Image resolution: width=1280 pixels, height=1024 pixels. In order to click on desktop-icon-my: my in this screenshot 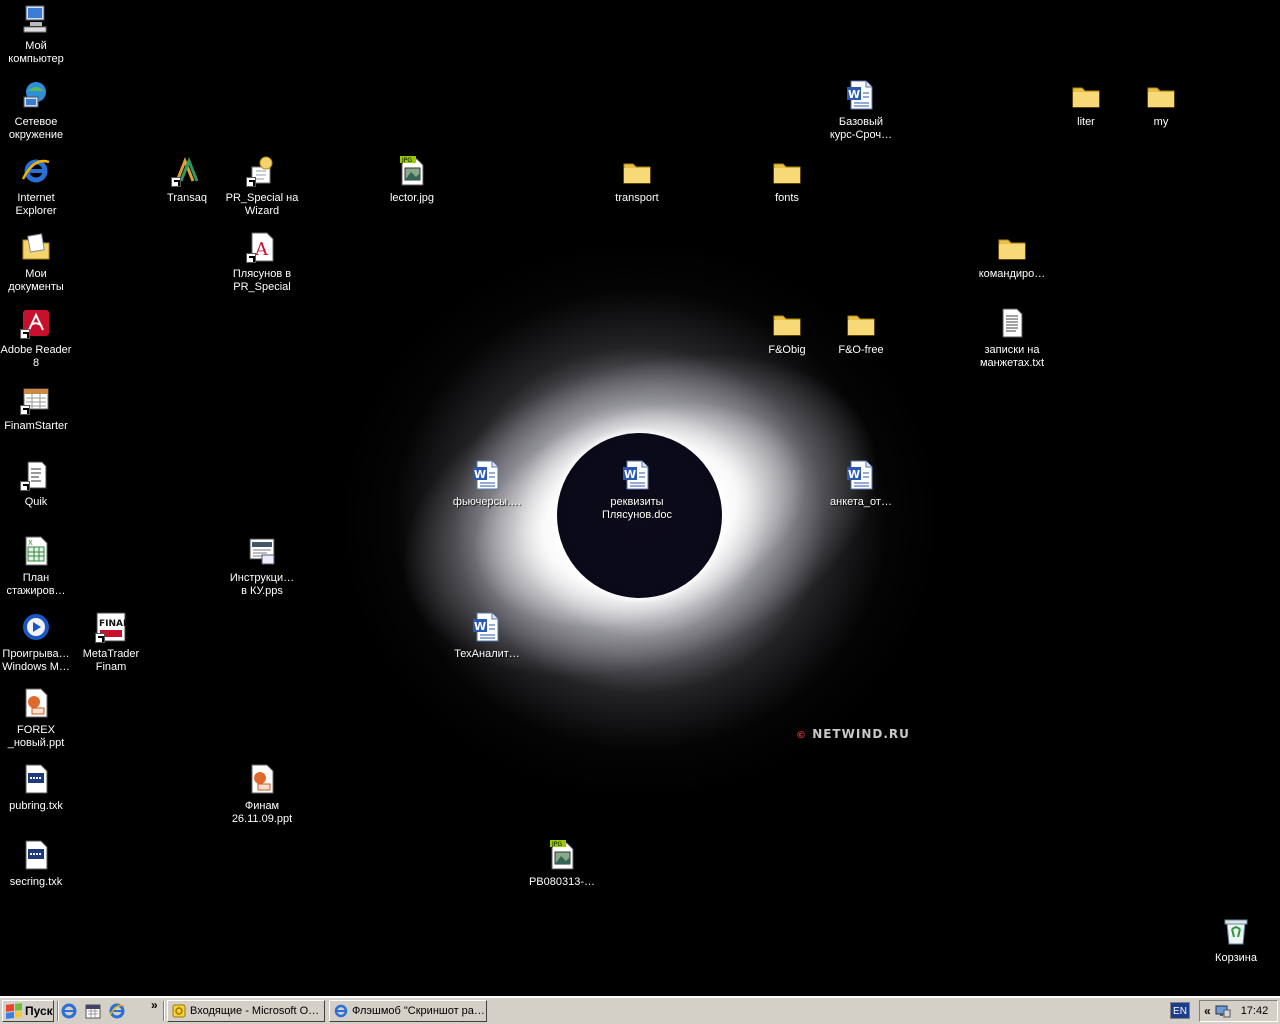, I will do `click(1161, 104)`.